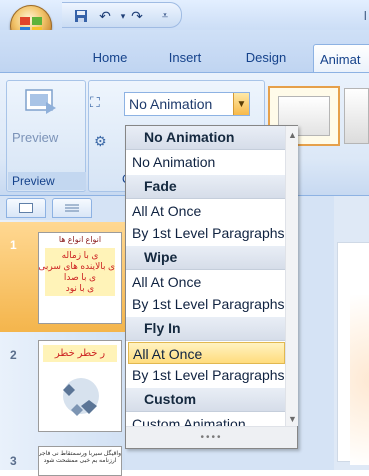  Describe the element at coordinates (205, 138) in the screenshot. I see `section-header-no-animation: No Animation` at that location.